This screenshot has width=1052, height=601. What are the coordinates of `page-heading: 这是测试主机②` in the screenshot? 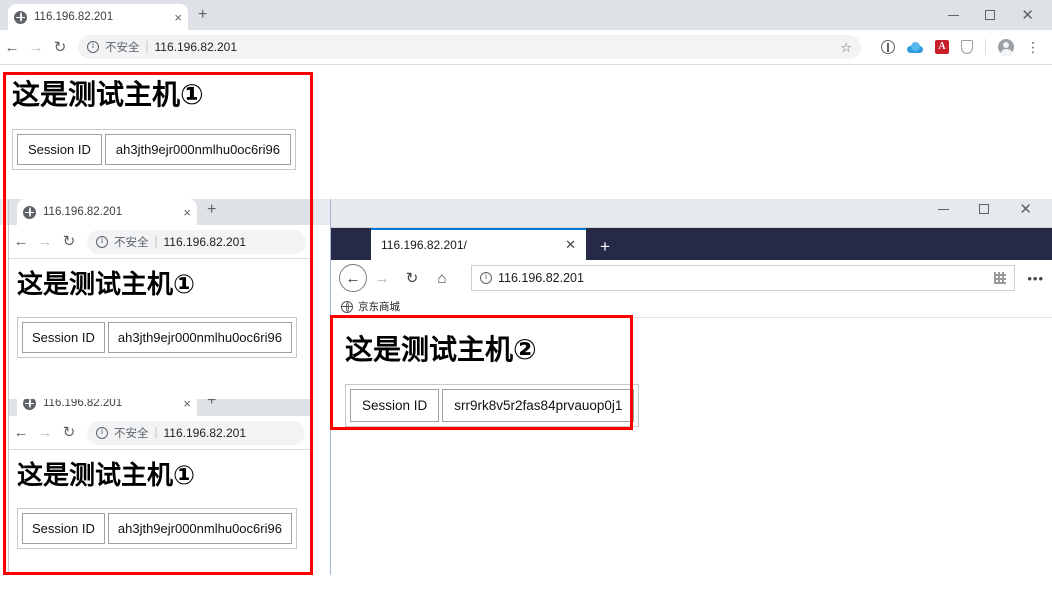 It's located at (441, 349).